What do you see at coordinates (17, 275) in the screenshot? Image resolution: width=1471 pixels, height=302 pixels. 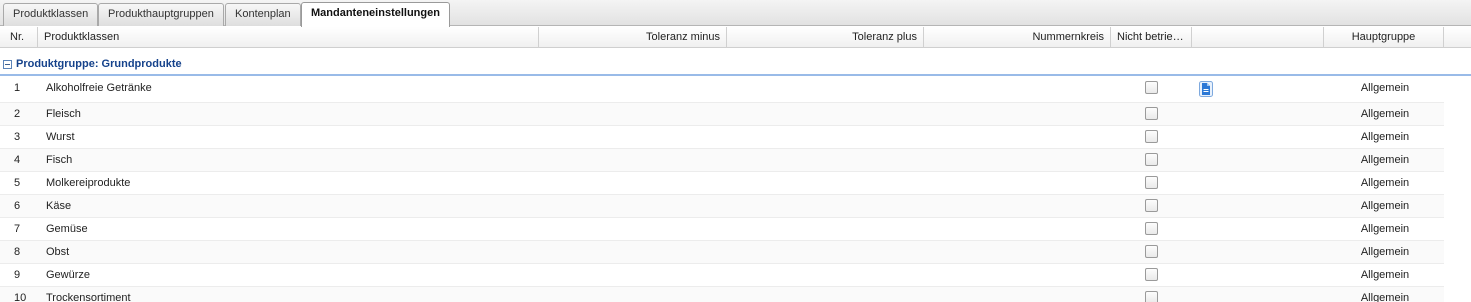 I see `row-number: 9` at bounding box center [17, 275].